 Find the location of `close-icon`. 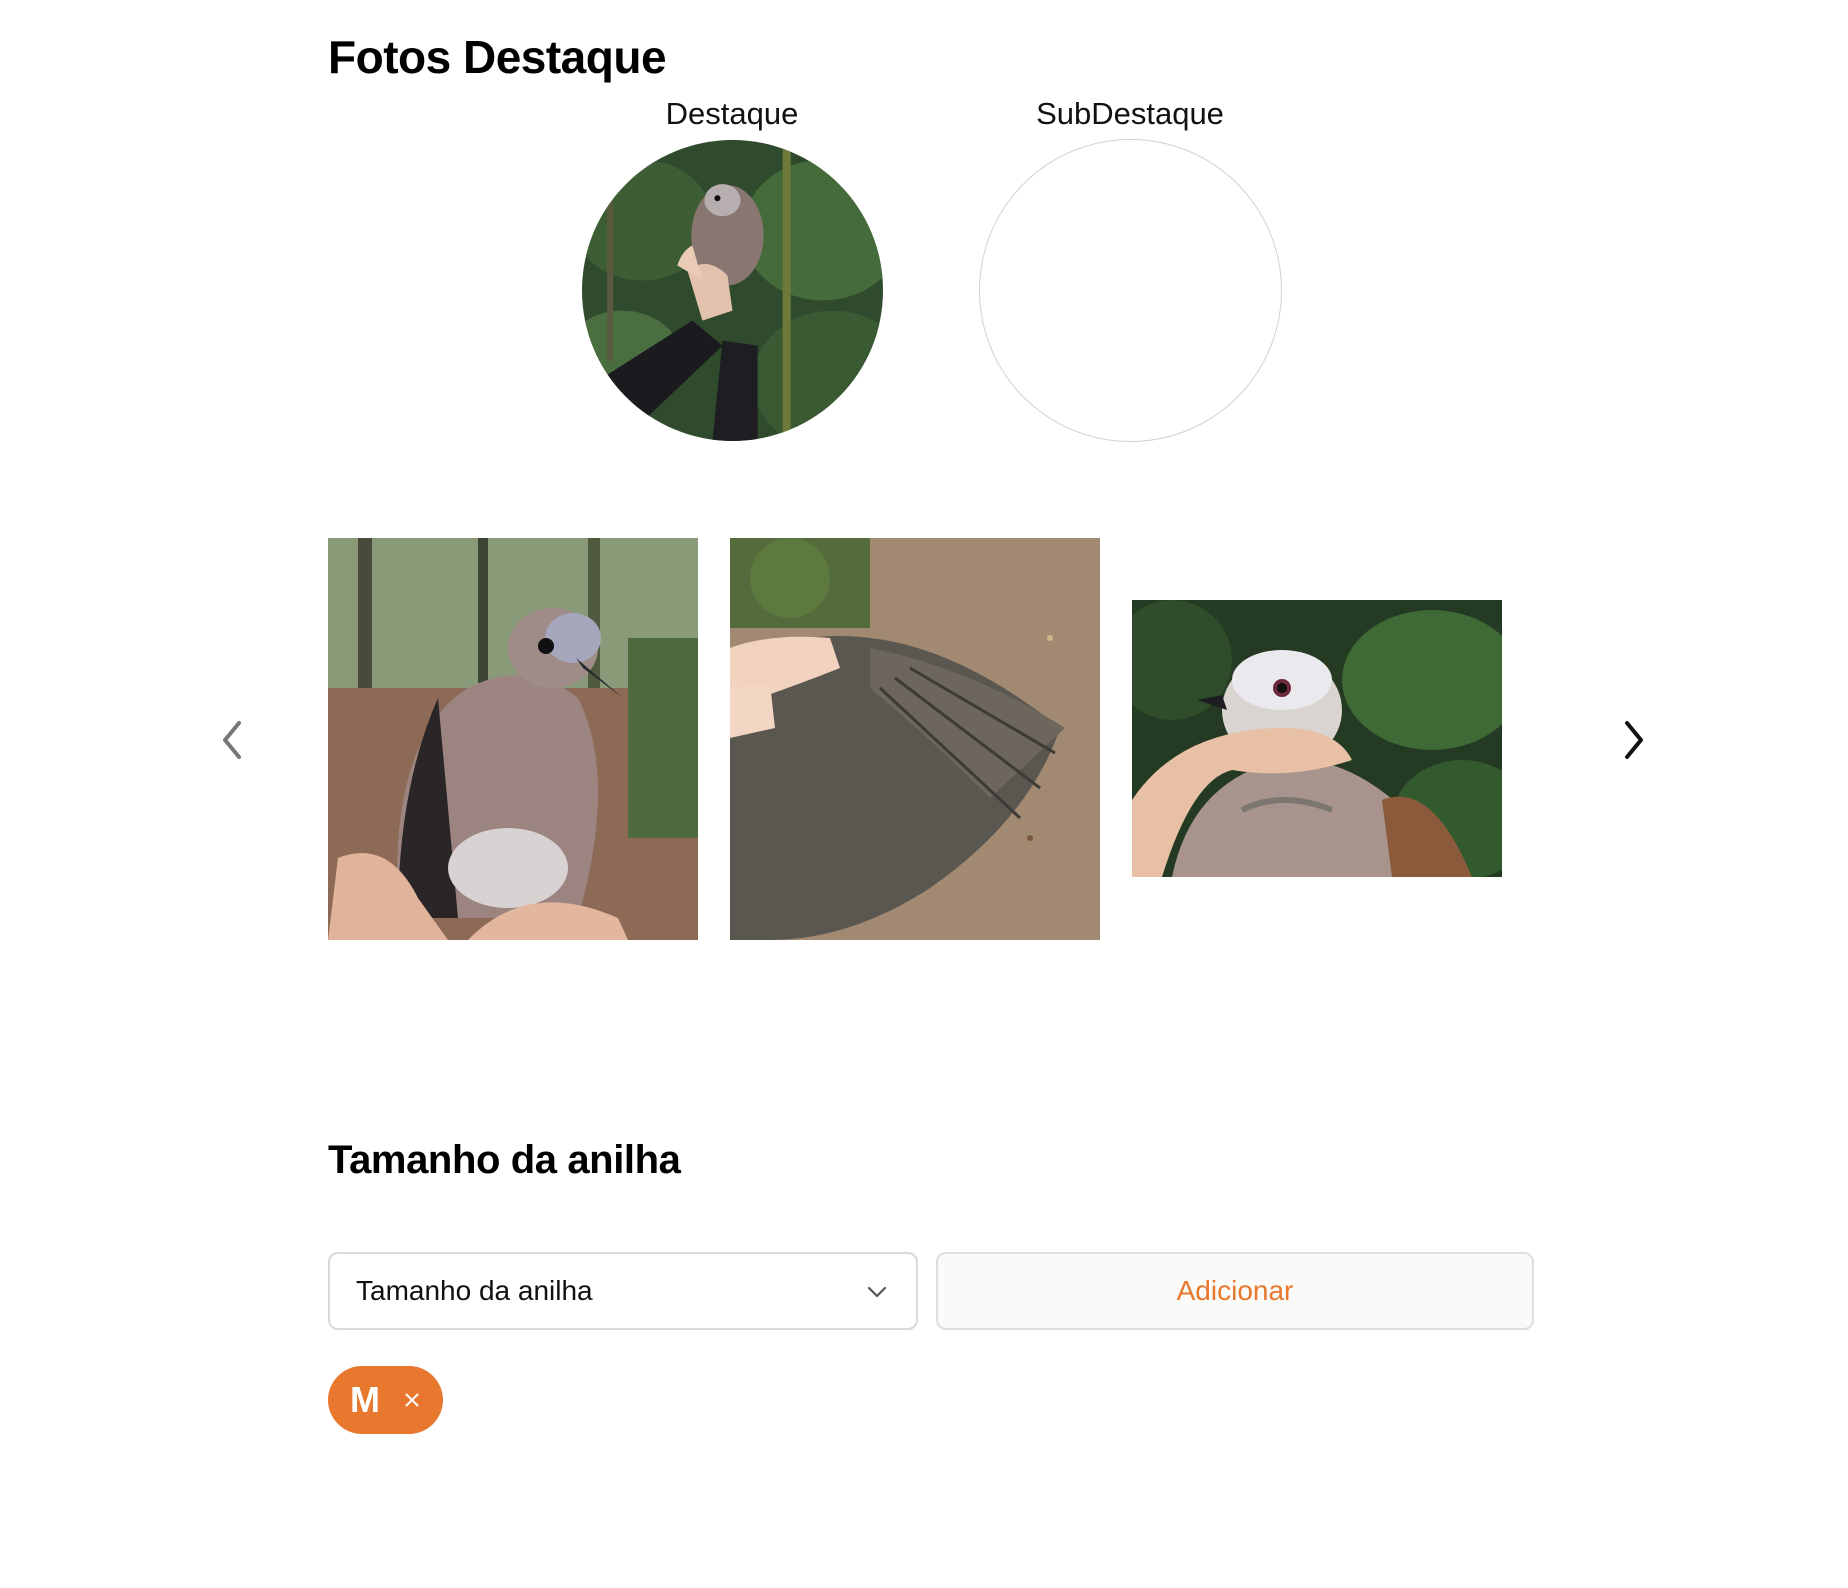

close-icon is located at coordinates (412, 1400).